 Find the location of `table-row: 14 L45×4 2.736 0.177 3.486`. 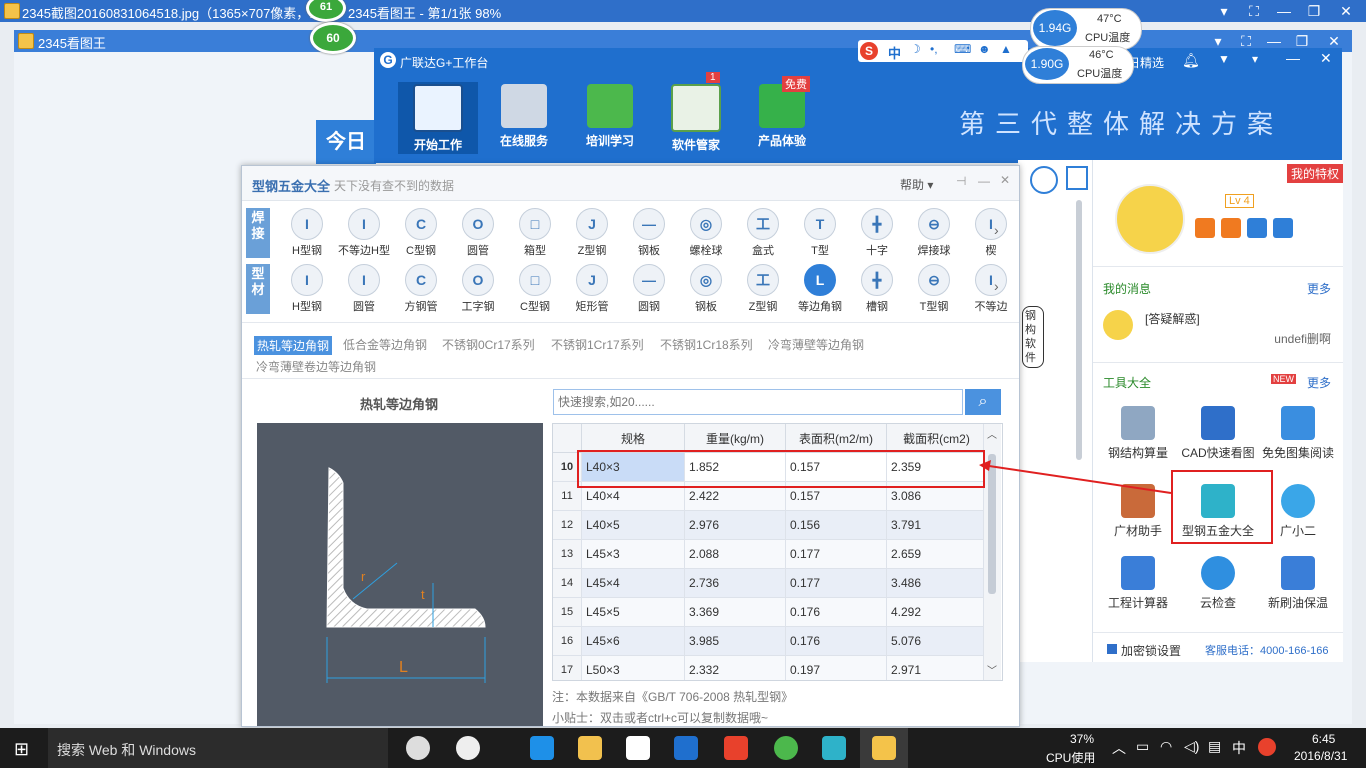

table-row: 14 L45×4 2.736 0.177 3.486 is located at coordinates (770, 583).